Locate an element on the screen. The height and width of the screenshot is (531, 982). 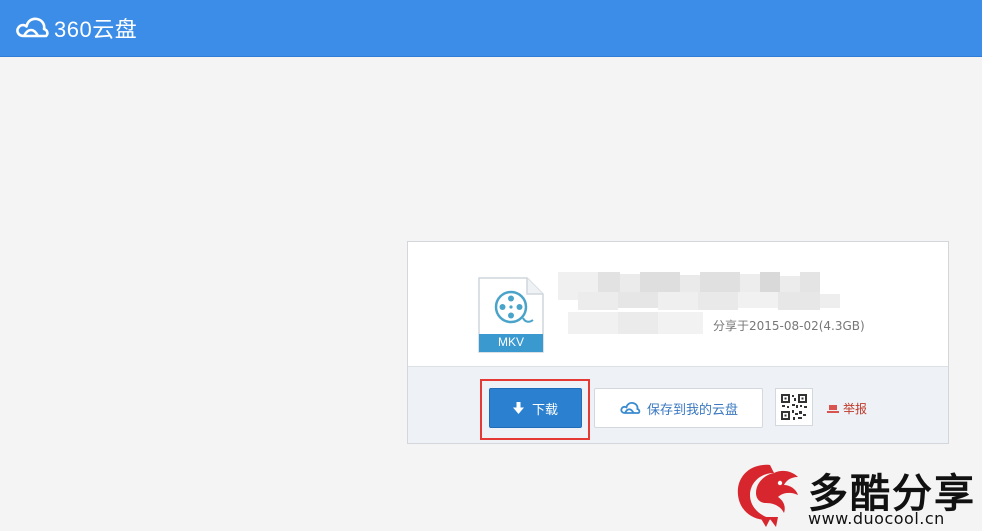
qr-code-button is located at coordinates (794, 407).